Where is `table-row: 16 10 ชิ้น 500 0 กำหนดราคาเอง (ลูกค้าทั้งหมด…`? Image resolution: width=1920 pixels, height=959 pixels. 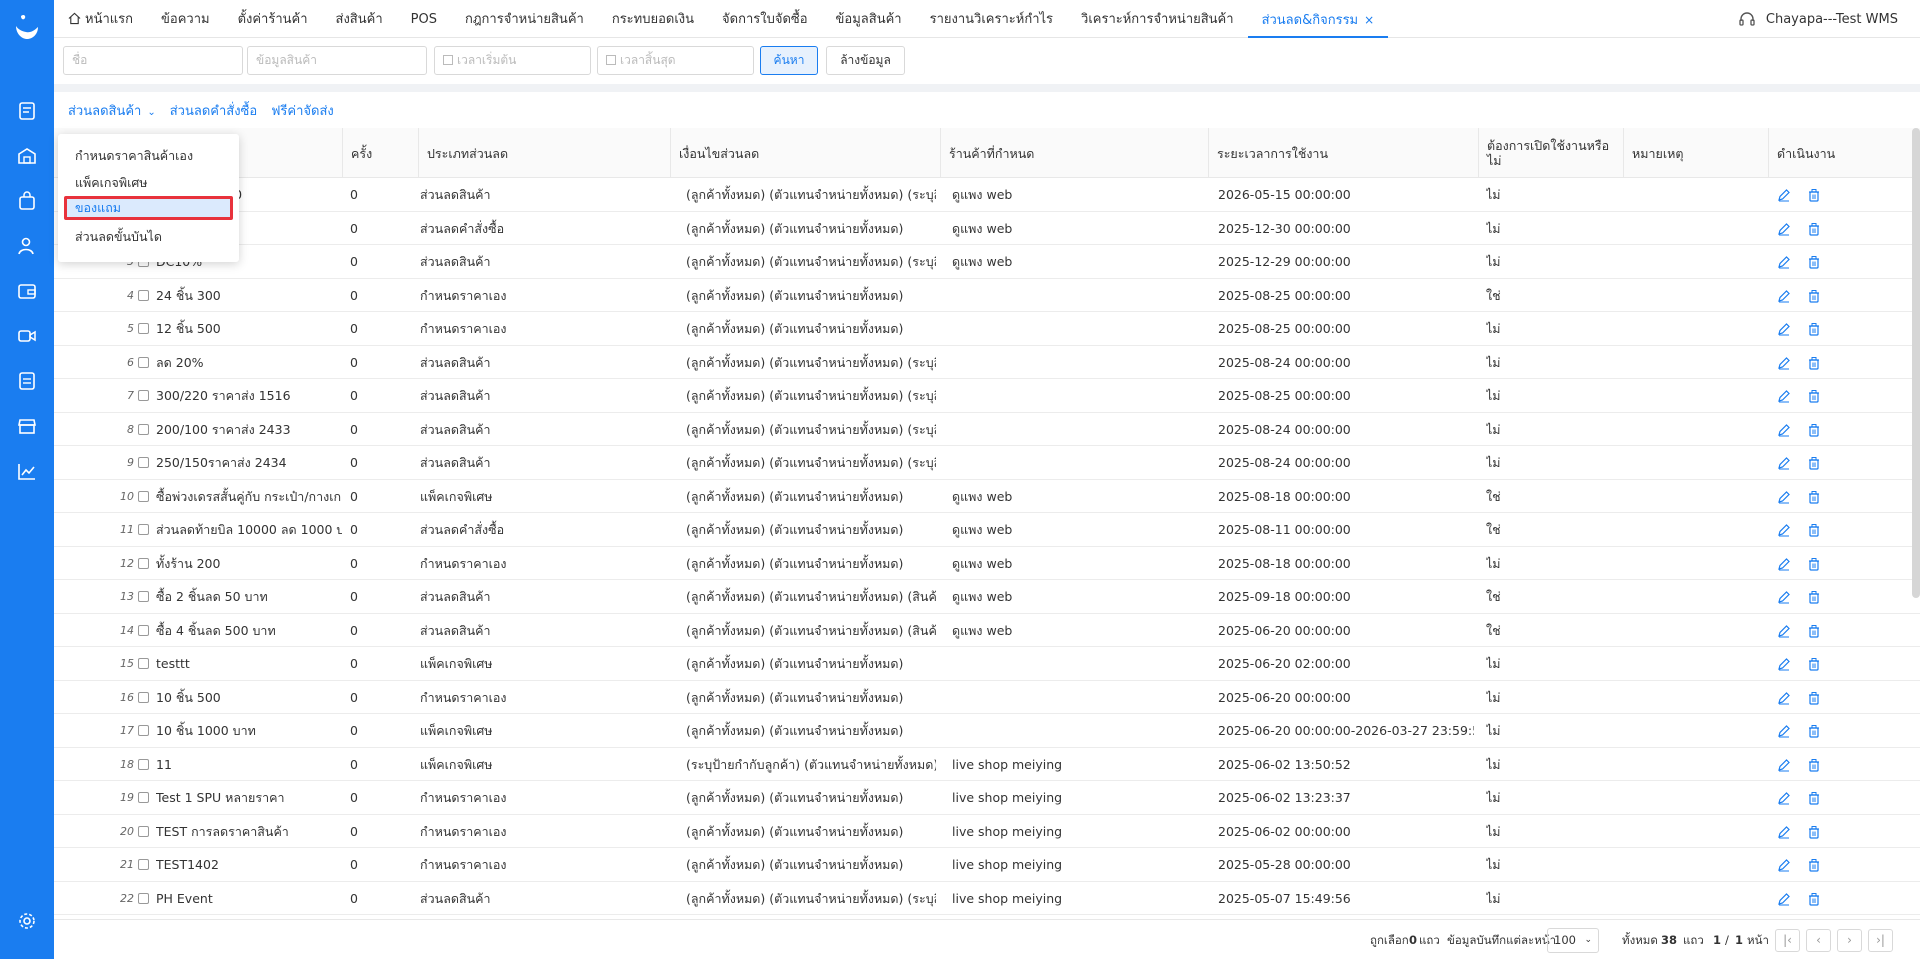 table-row: 16 10 ชิ้น 500 0 กำหนดราคาเอง (ลูกค้าทั้งหมด… is located at coordinates (987, 697).